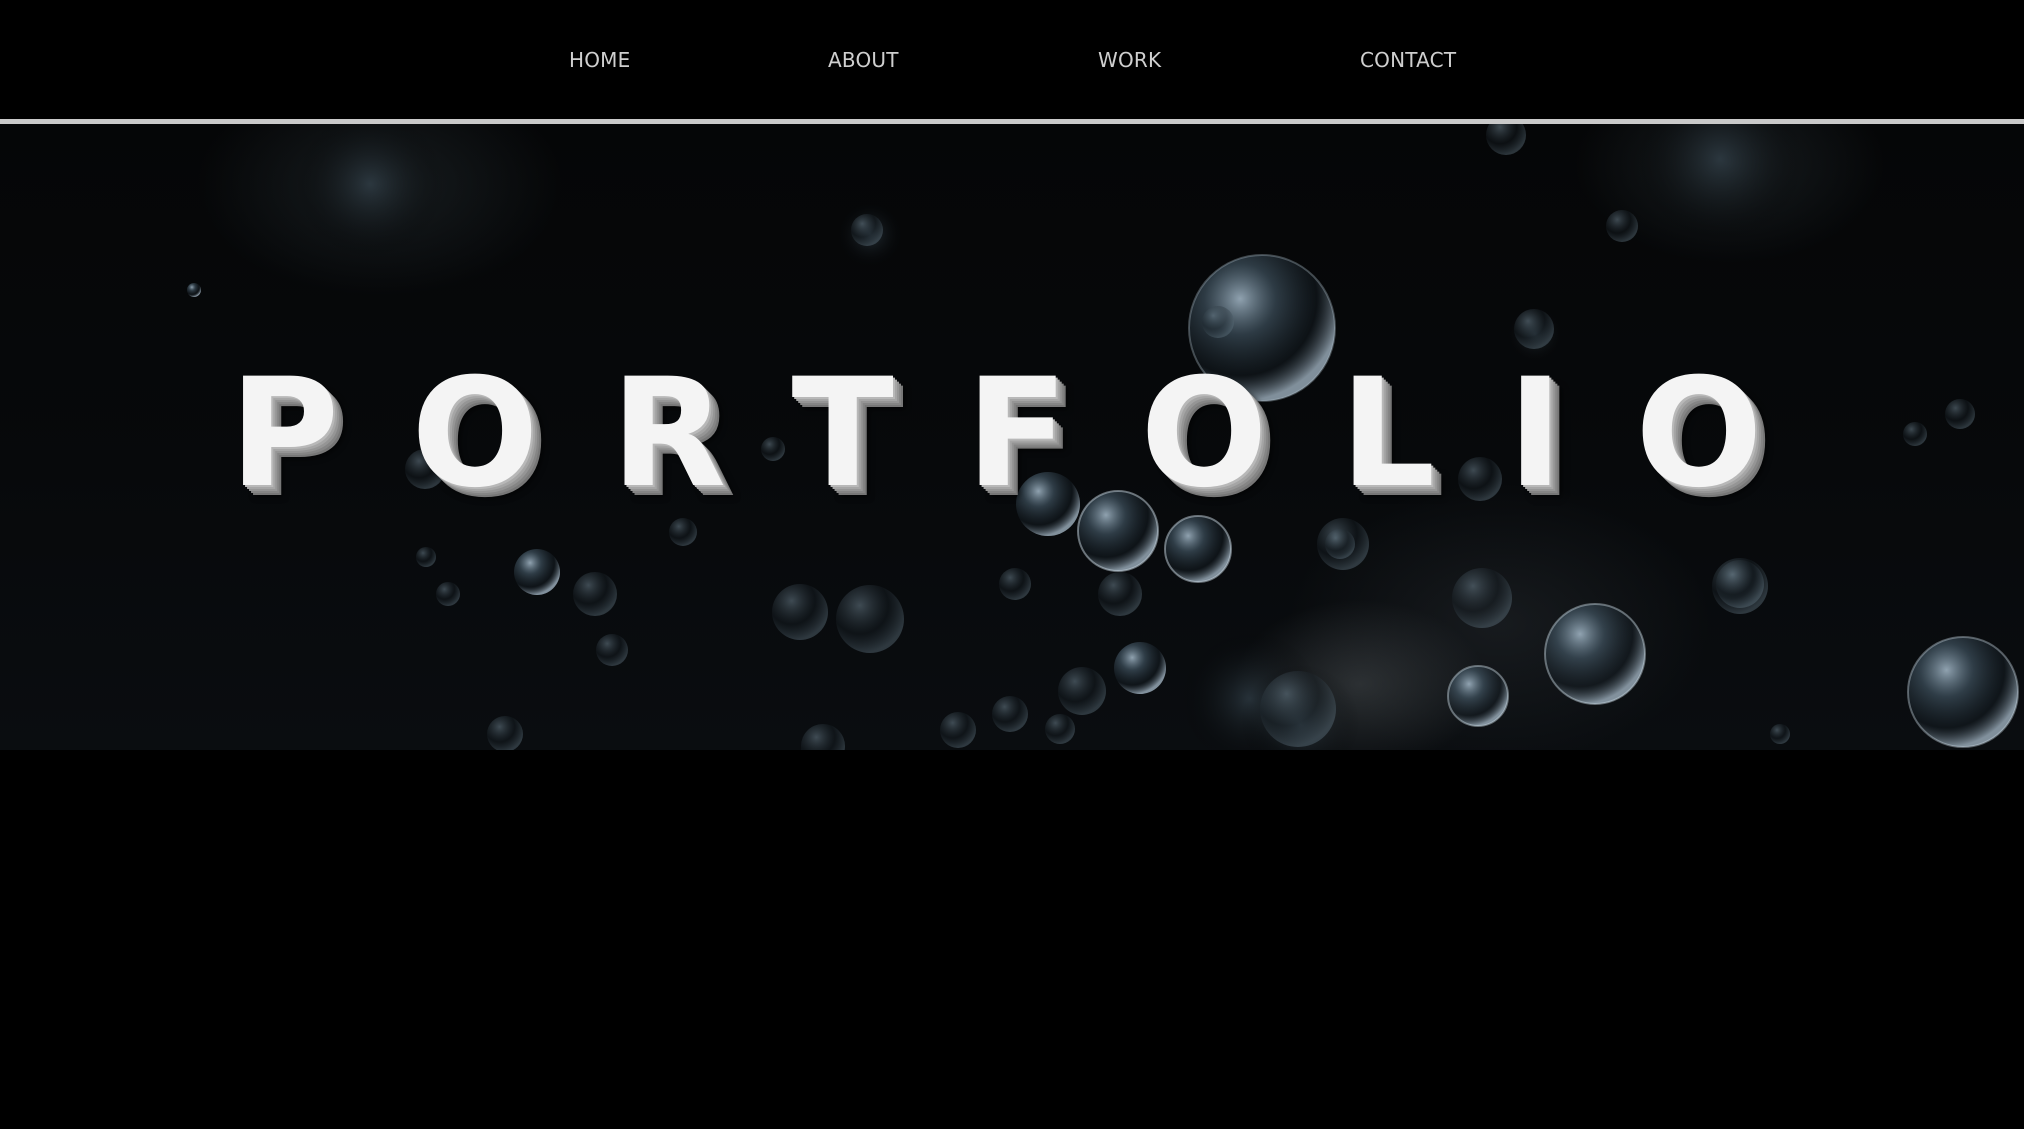 Image resolution: width=2024 pixels, height=1129 pixels. Describe the element at coordinates (1012, 60) in the screenshot. I see `top-navigation: HOME ABOUT WORK CONTACT` at that location.